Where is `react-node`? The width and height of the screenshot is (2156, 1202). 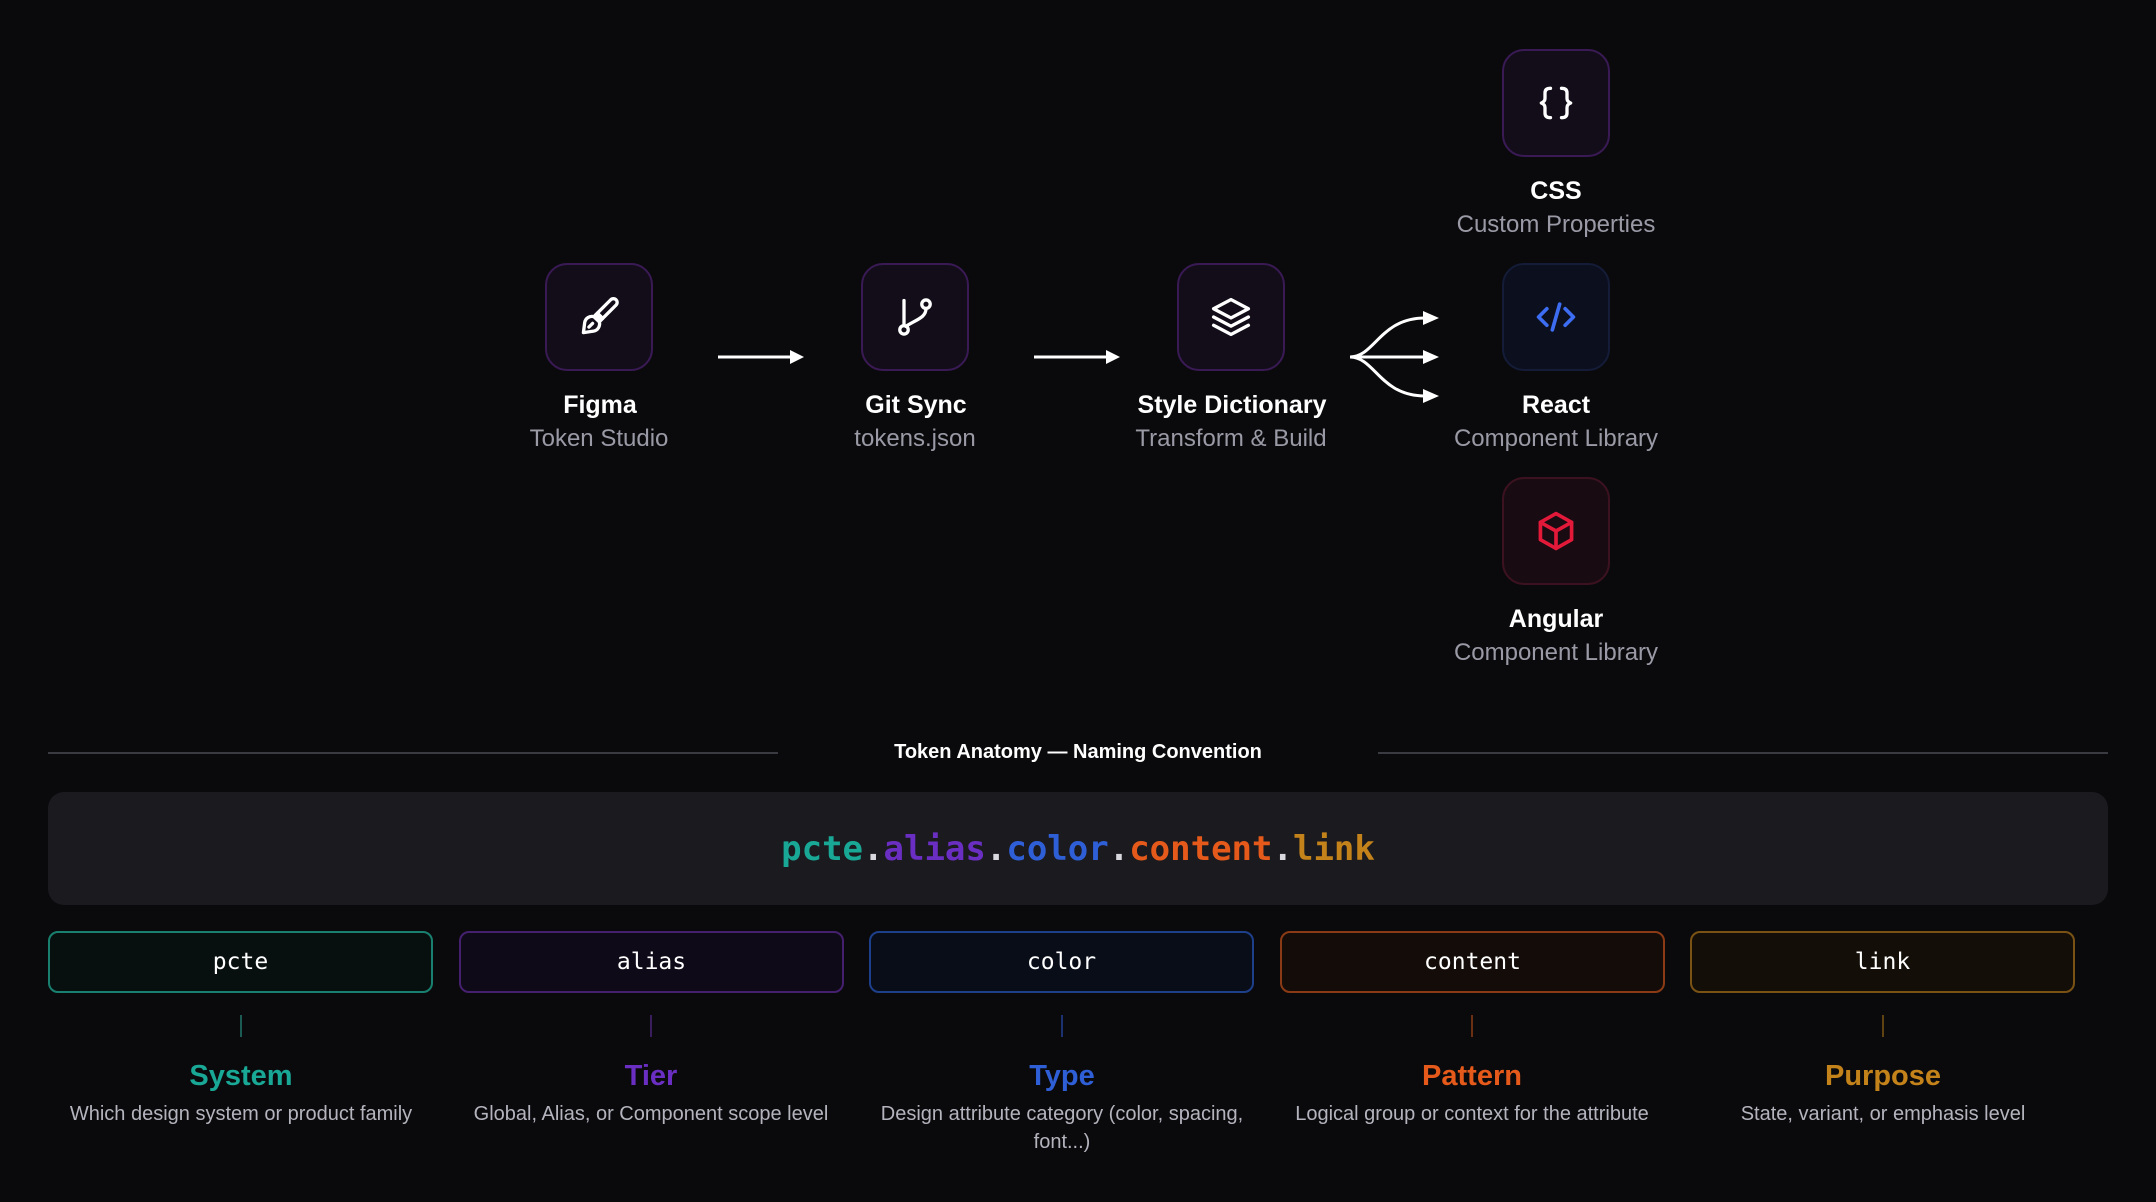
react-node is located at coordinates (1556, 317).